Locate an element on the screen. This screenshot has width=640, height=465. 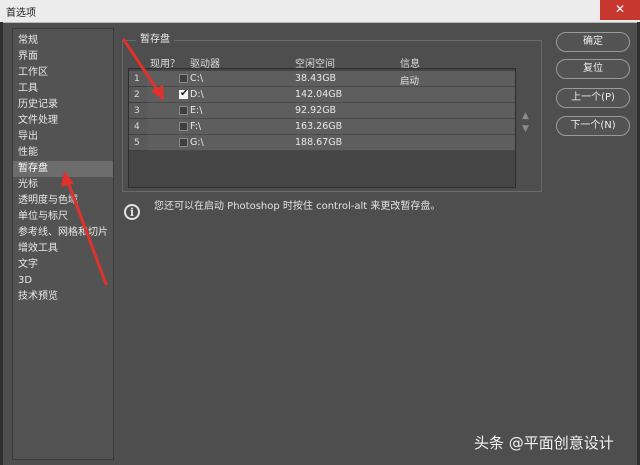
free-space-cell: 188.67GB is located at coordinates (319, 142).